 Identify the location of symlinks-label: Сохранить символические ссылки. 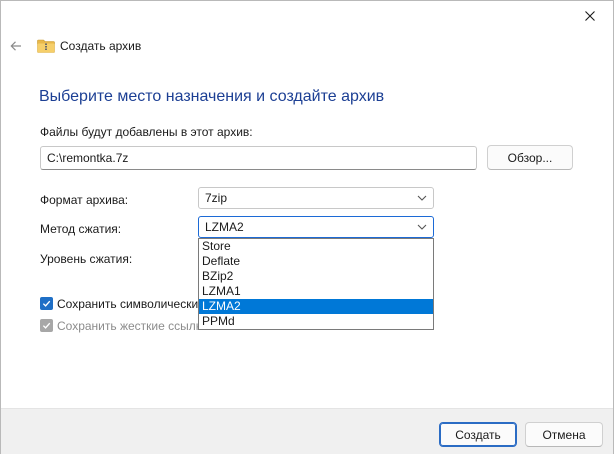
(127, 304).